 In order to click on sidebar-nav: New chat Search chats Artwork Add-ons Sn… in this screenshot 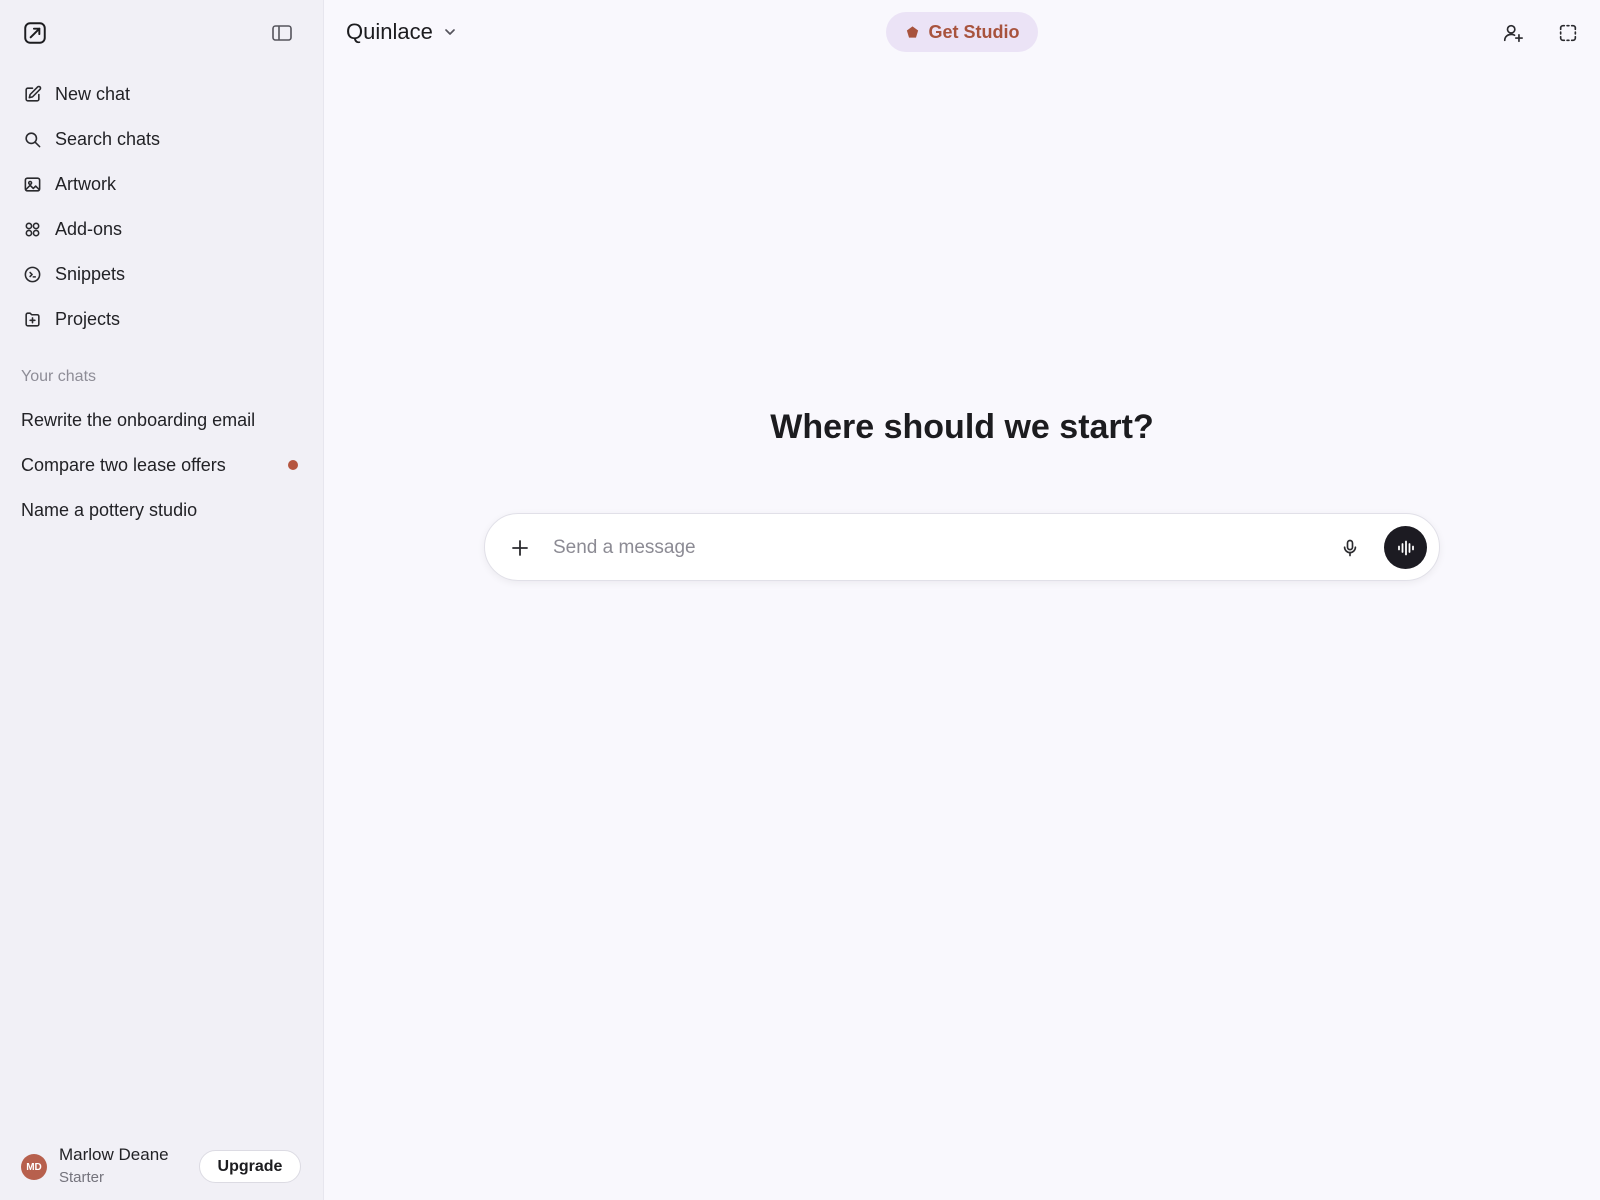, I will do `click(162, 209)`.